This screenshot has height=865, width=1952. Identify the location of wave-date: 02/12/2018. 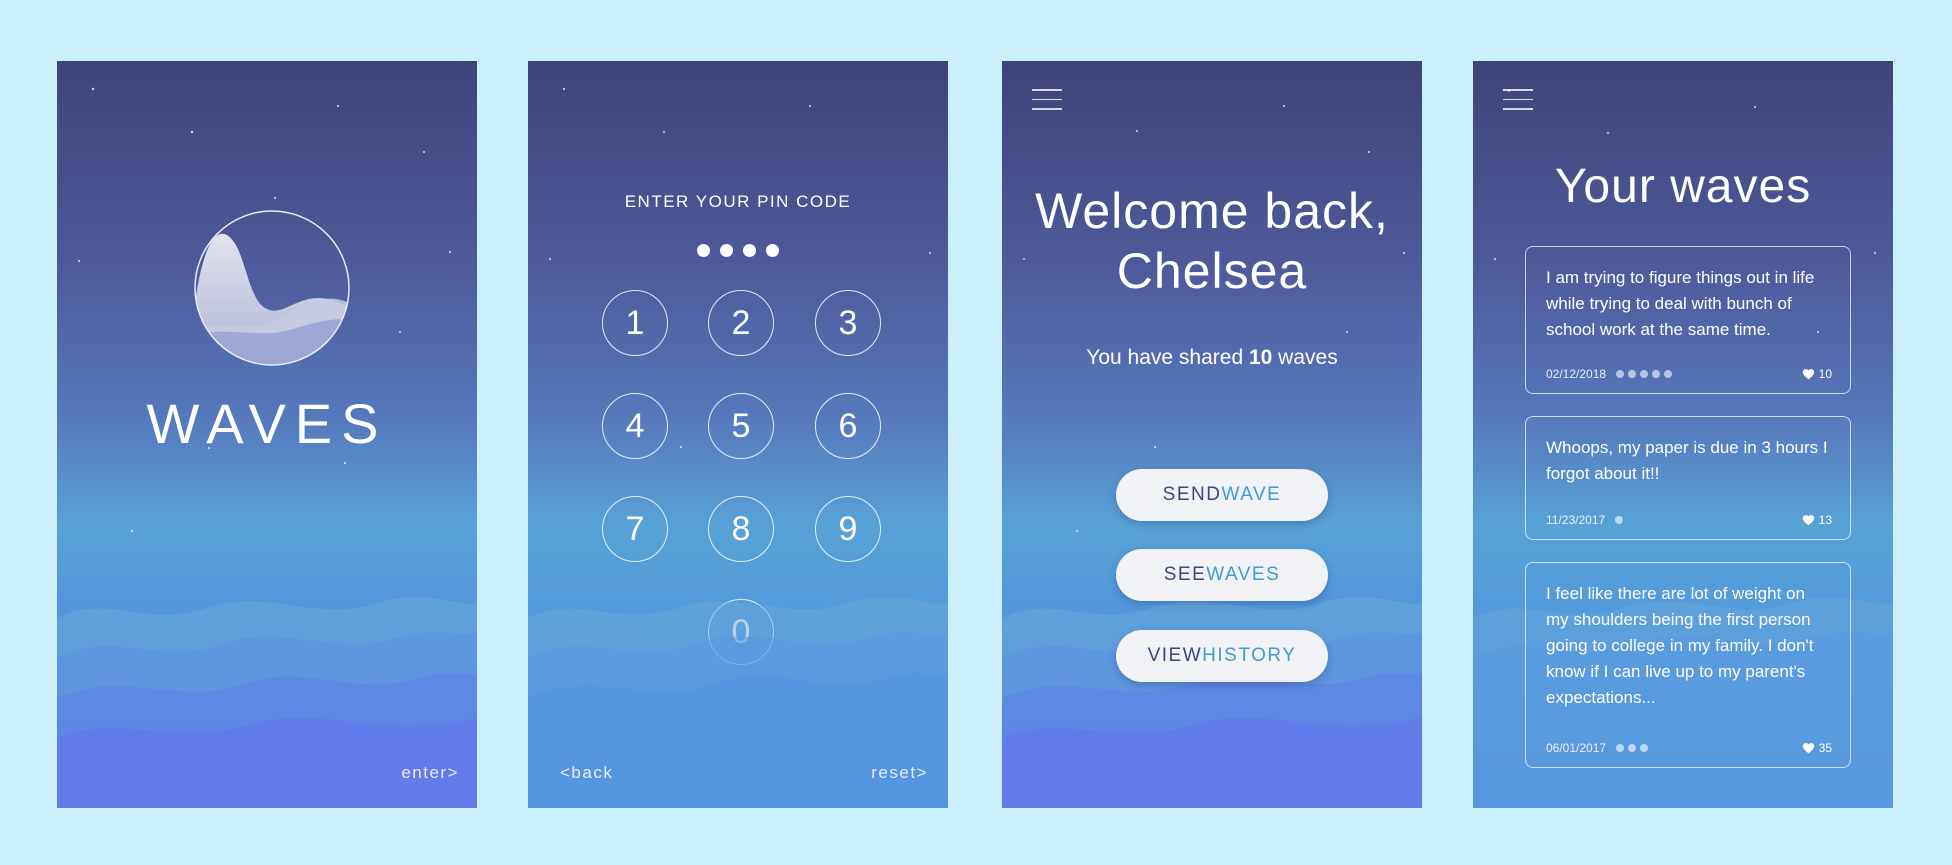
(1576, 374).